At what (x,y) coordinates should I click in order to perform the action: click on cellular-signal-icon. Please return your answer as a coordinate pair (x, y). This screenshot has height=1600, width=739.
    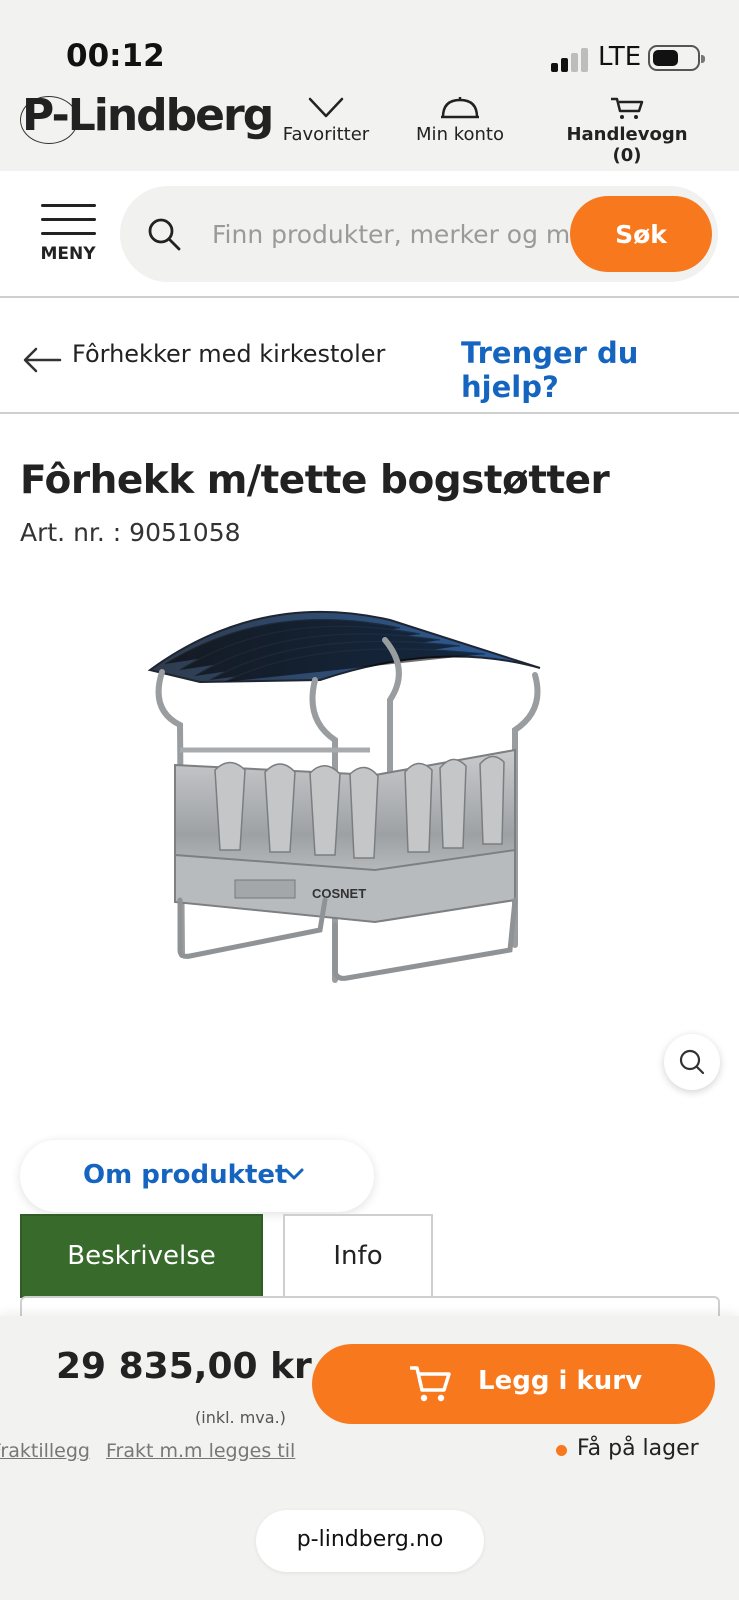
    Looking at the image, I should click on (571, 59).